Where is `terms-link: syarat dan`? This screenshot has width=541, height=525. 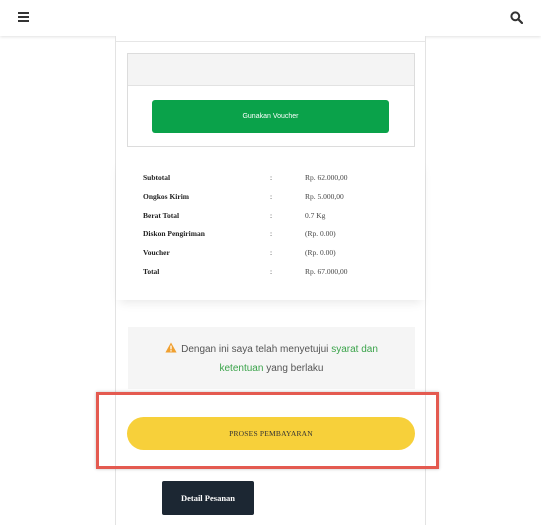 terms-link: syarat dan is located at coordinates (354, 349).